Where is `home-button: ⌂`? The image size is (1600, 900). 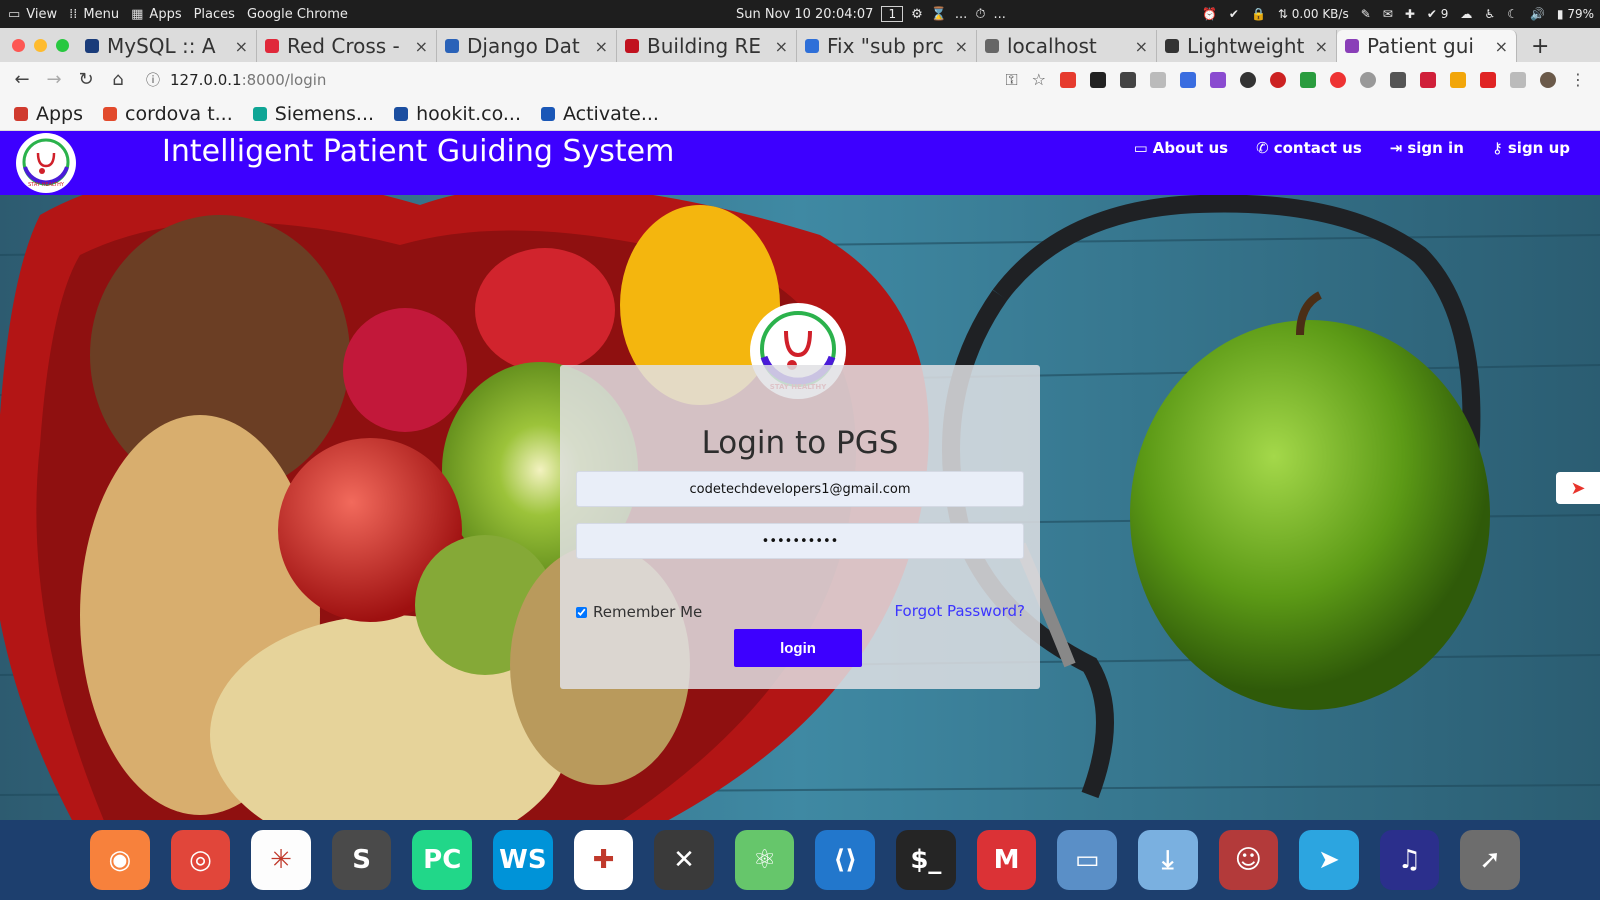
home-button: ⌂ is located at coordinates (118, 79).